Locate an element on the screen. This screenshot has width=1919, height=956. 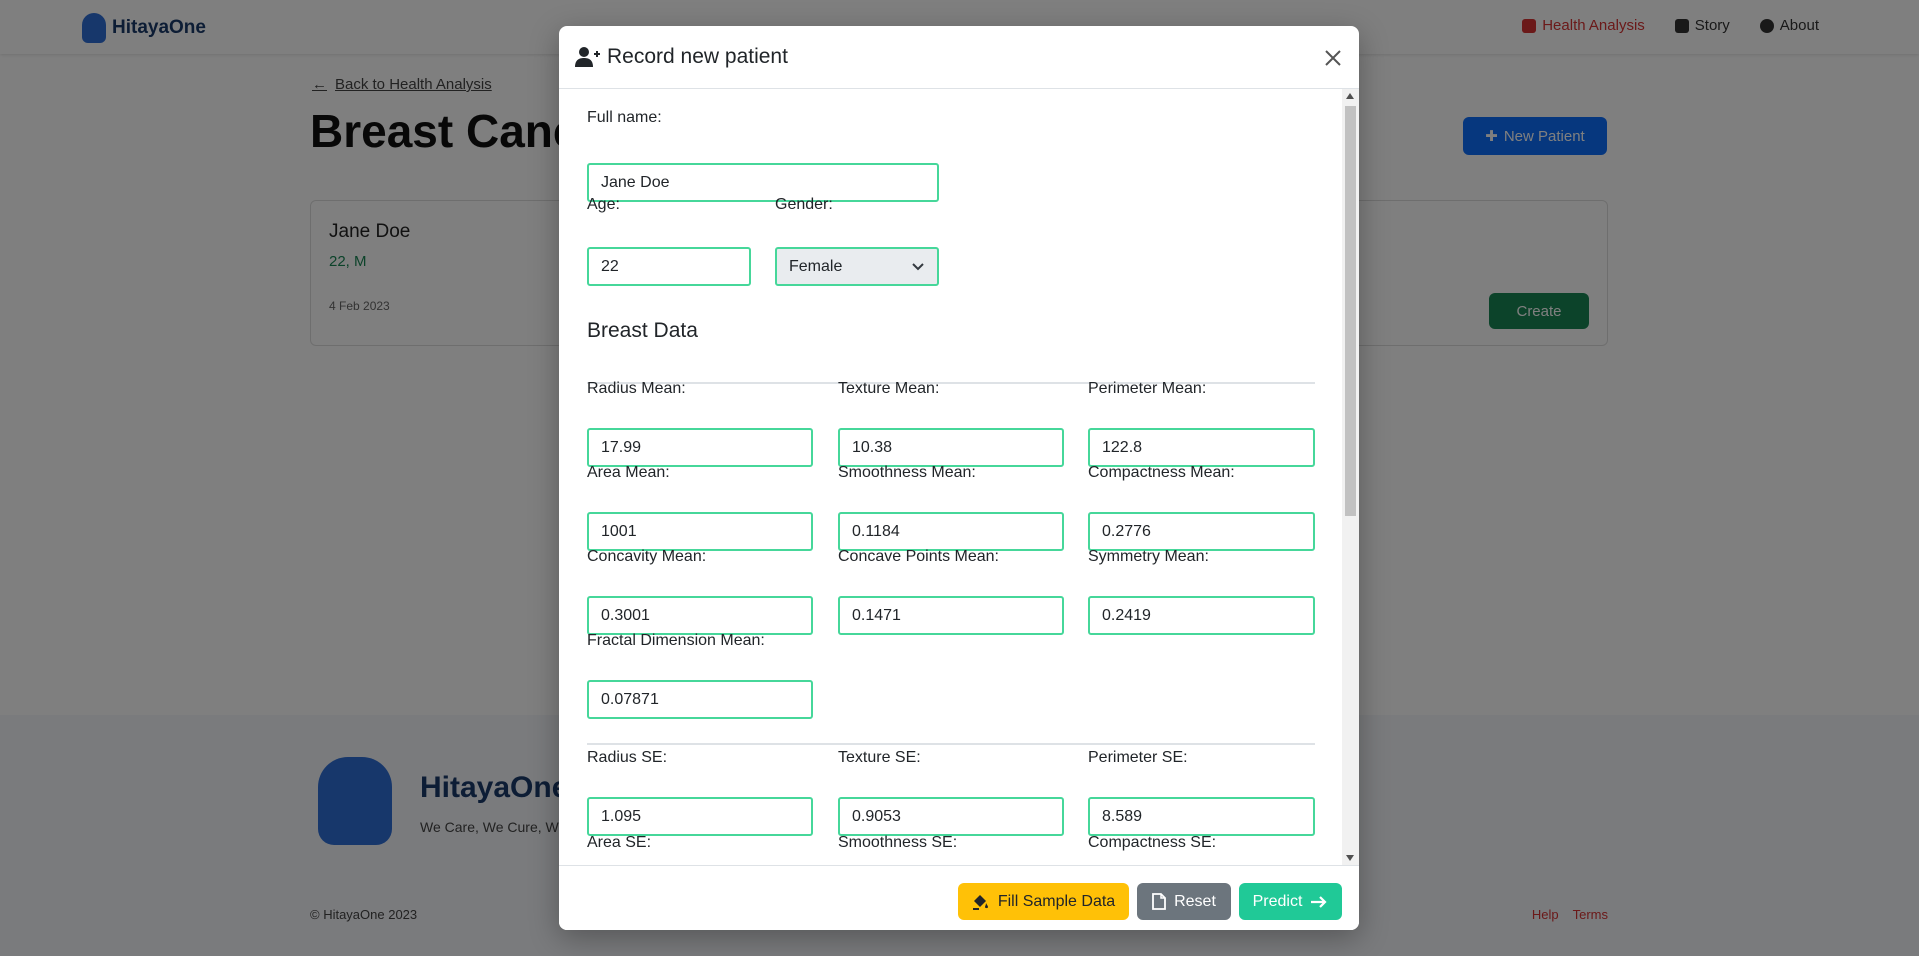
radius-se-label: Radius SE: is located at coordinates (627, 757).